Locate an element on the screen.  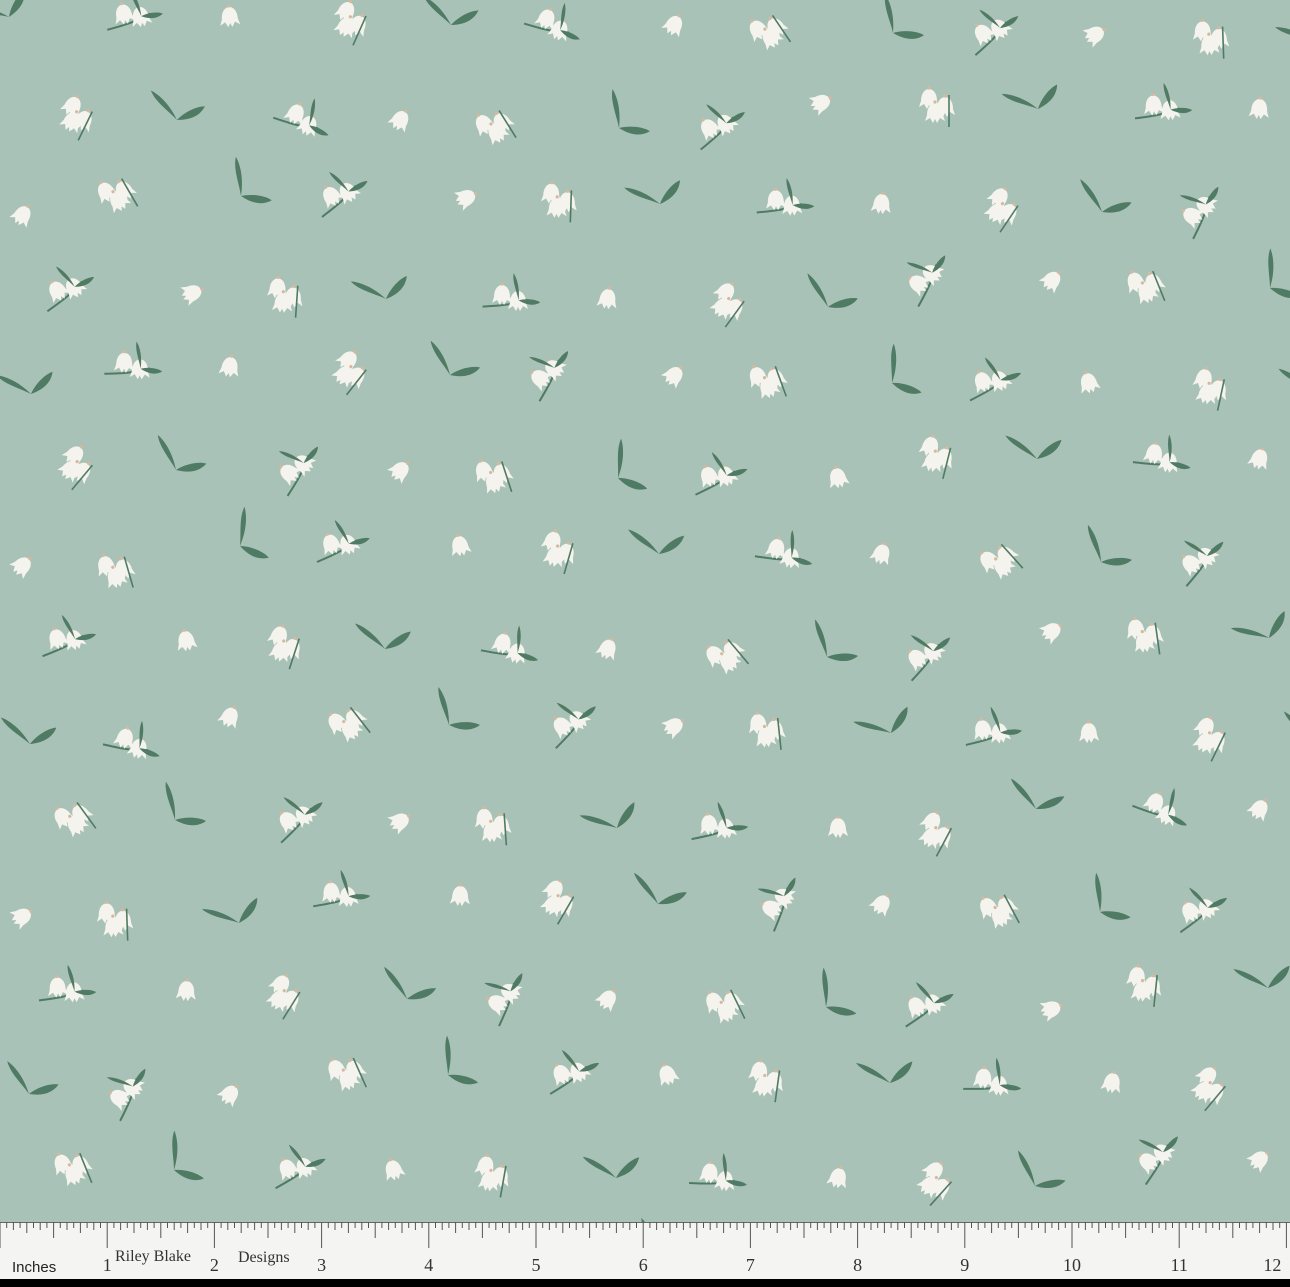
ruler-number: 10 is located at coordinates (1072, 1265).